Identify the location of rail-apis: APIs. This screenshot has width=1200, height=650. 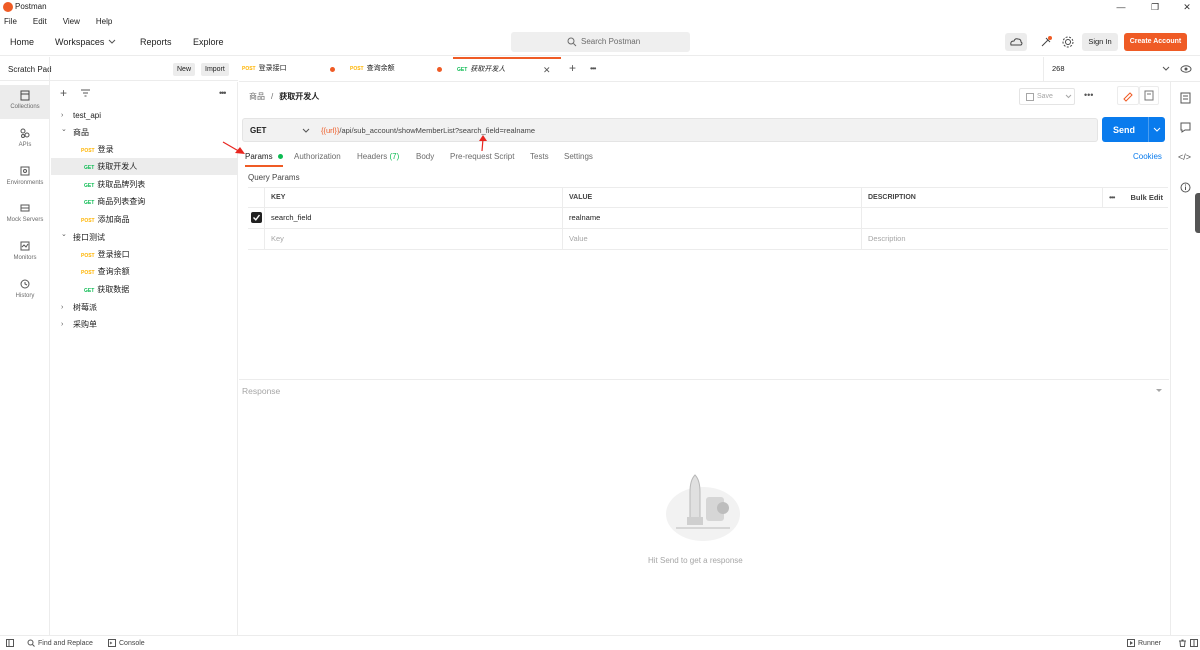
(25, 140).